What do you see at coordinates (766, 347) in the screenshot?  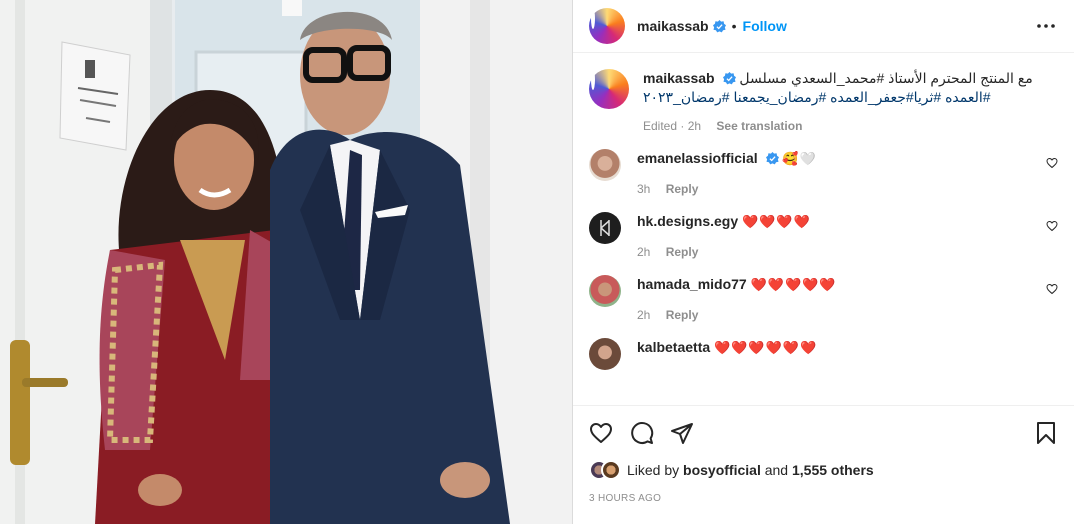 I see `comment-text: ❤️❤️❤️❤️❤️❤️` at bounding box center [766, 347].